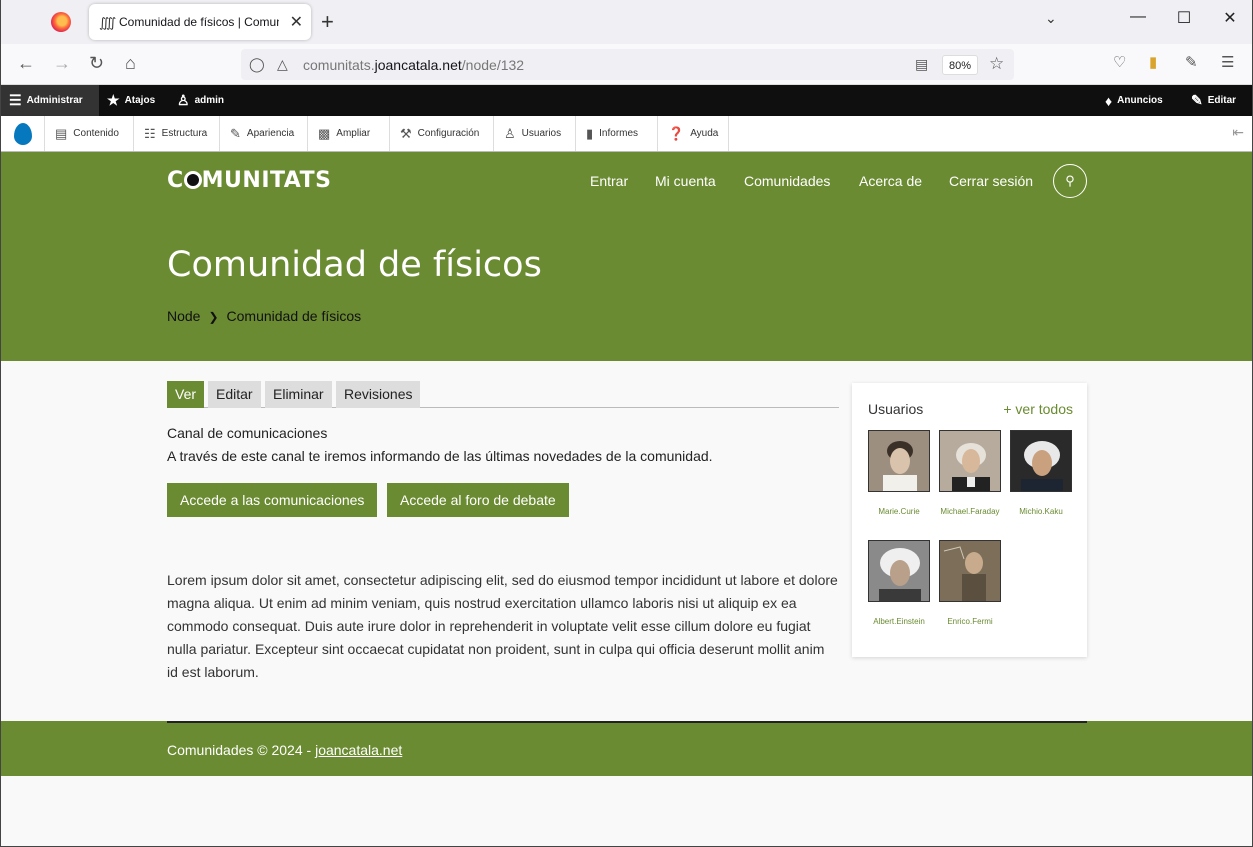 Image resolution: width=1253 pixels, height=847 pixels. Describe the element at coordinates (61, 22) in the screenshot. I see `firefox-icon` at that location.